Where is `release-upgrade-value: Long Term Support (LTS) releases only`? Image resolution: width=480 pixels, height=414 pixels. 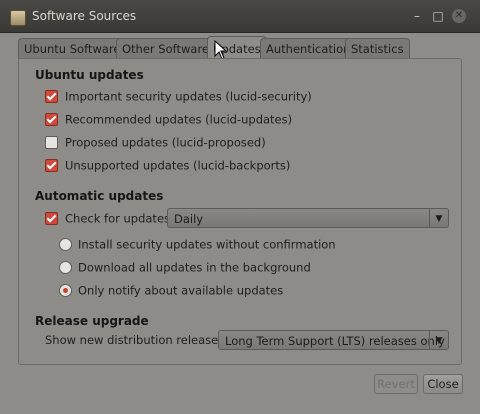 release-upgrade-value: Long Term Support (LTS) releases only is located at coordinates (335, 341).